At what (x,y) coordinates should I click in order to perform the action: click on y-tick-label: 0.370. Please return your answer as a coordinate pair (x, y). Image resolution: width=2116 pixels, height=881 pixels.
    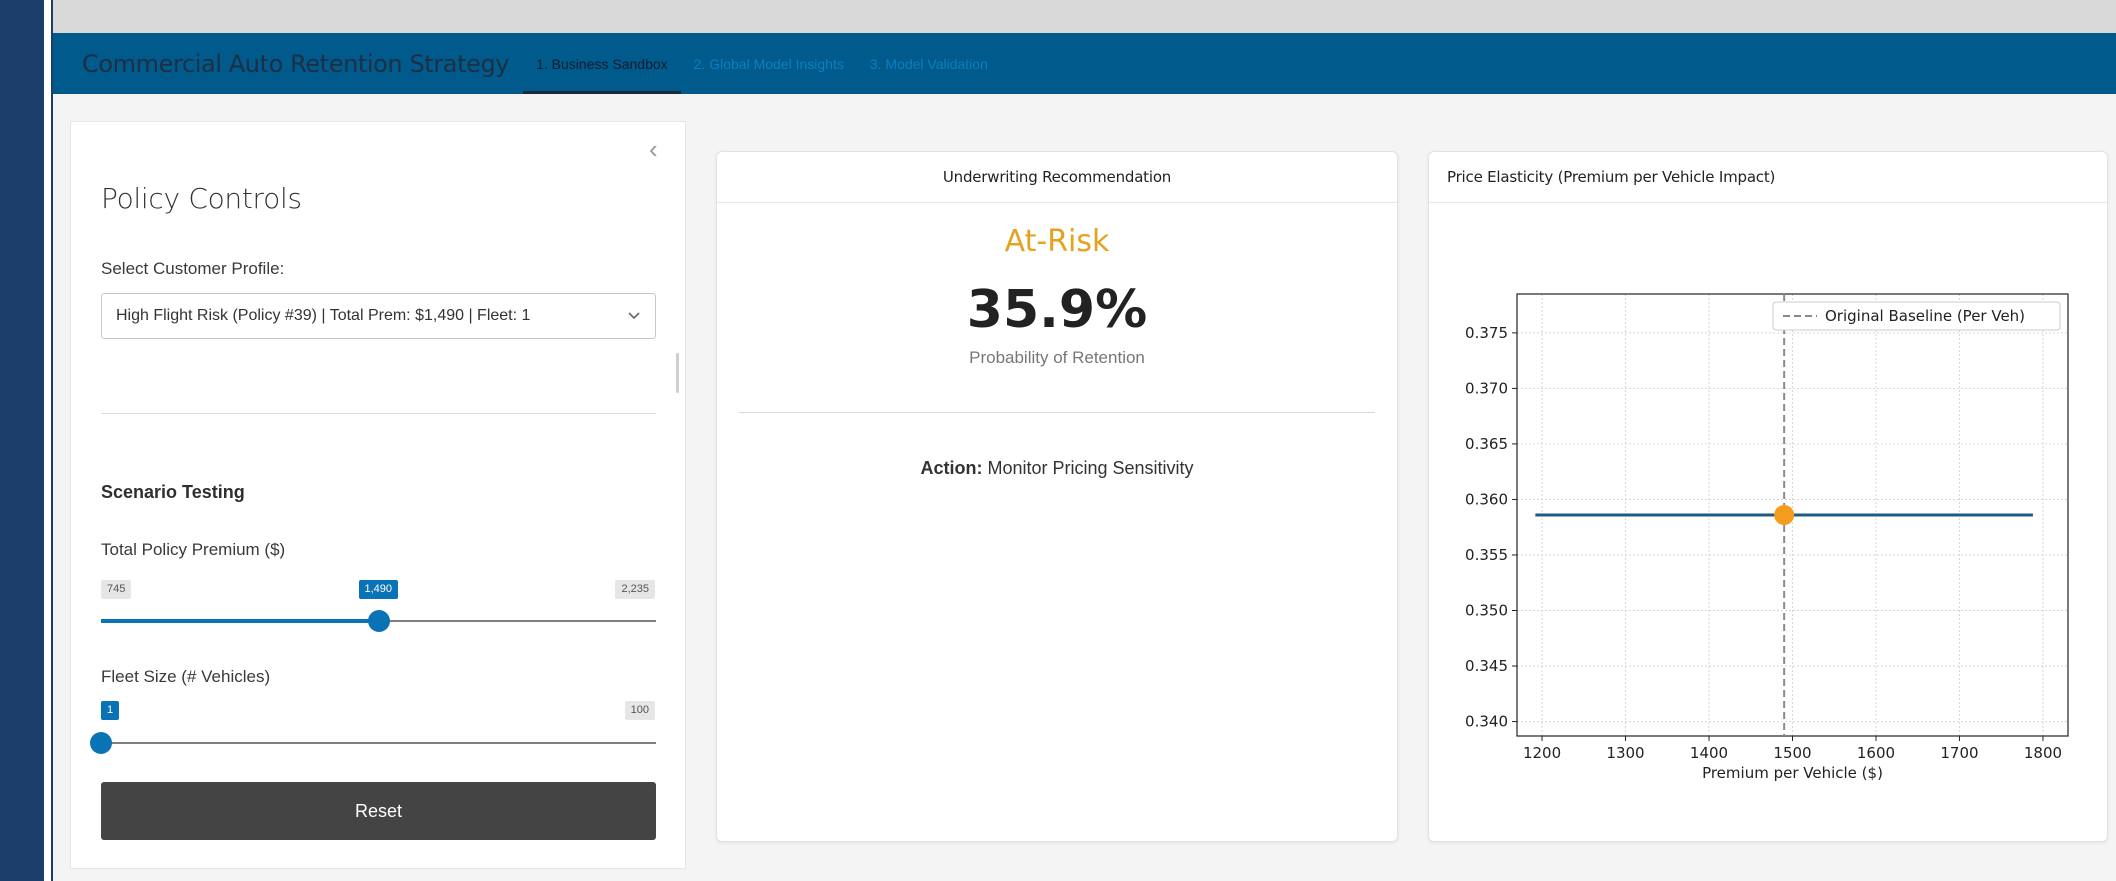
    Looking at the image, I should click on (1486, 388).